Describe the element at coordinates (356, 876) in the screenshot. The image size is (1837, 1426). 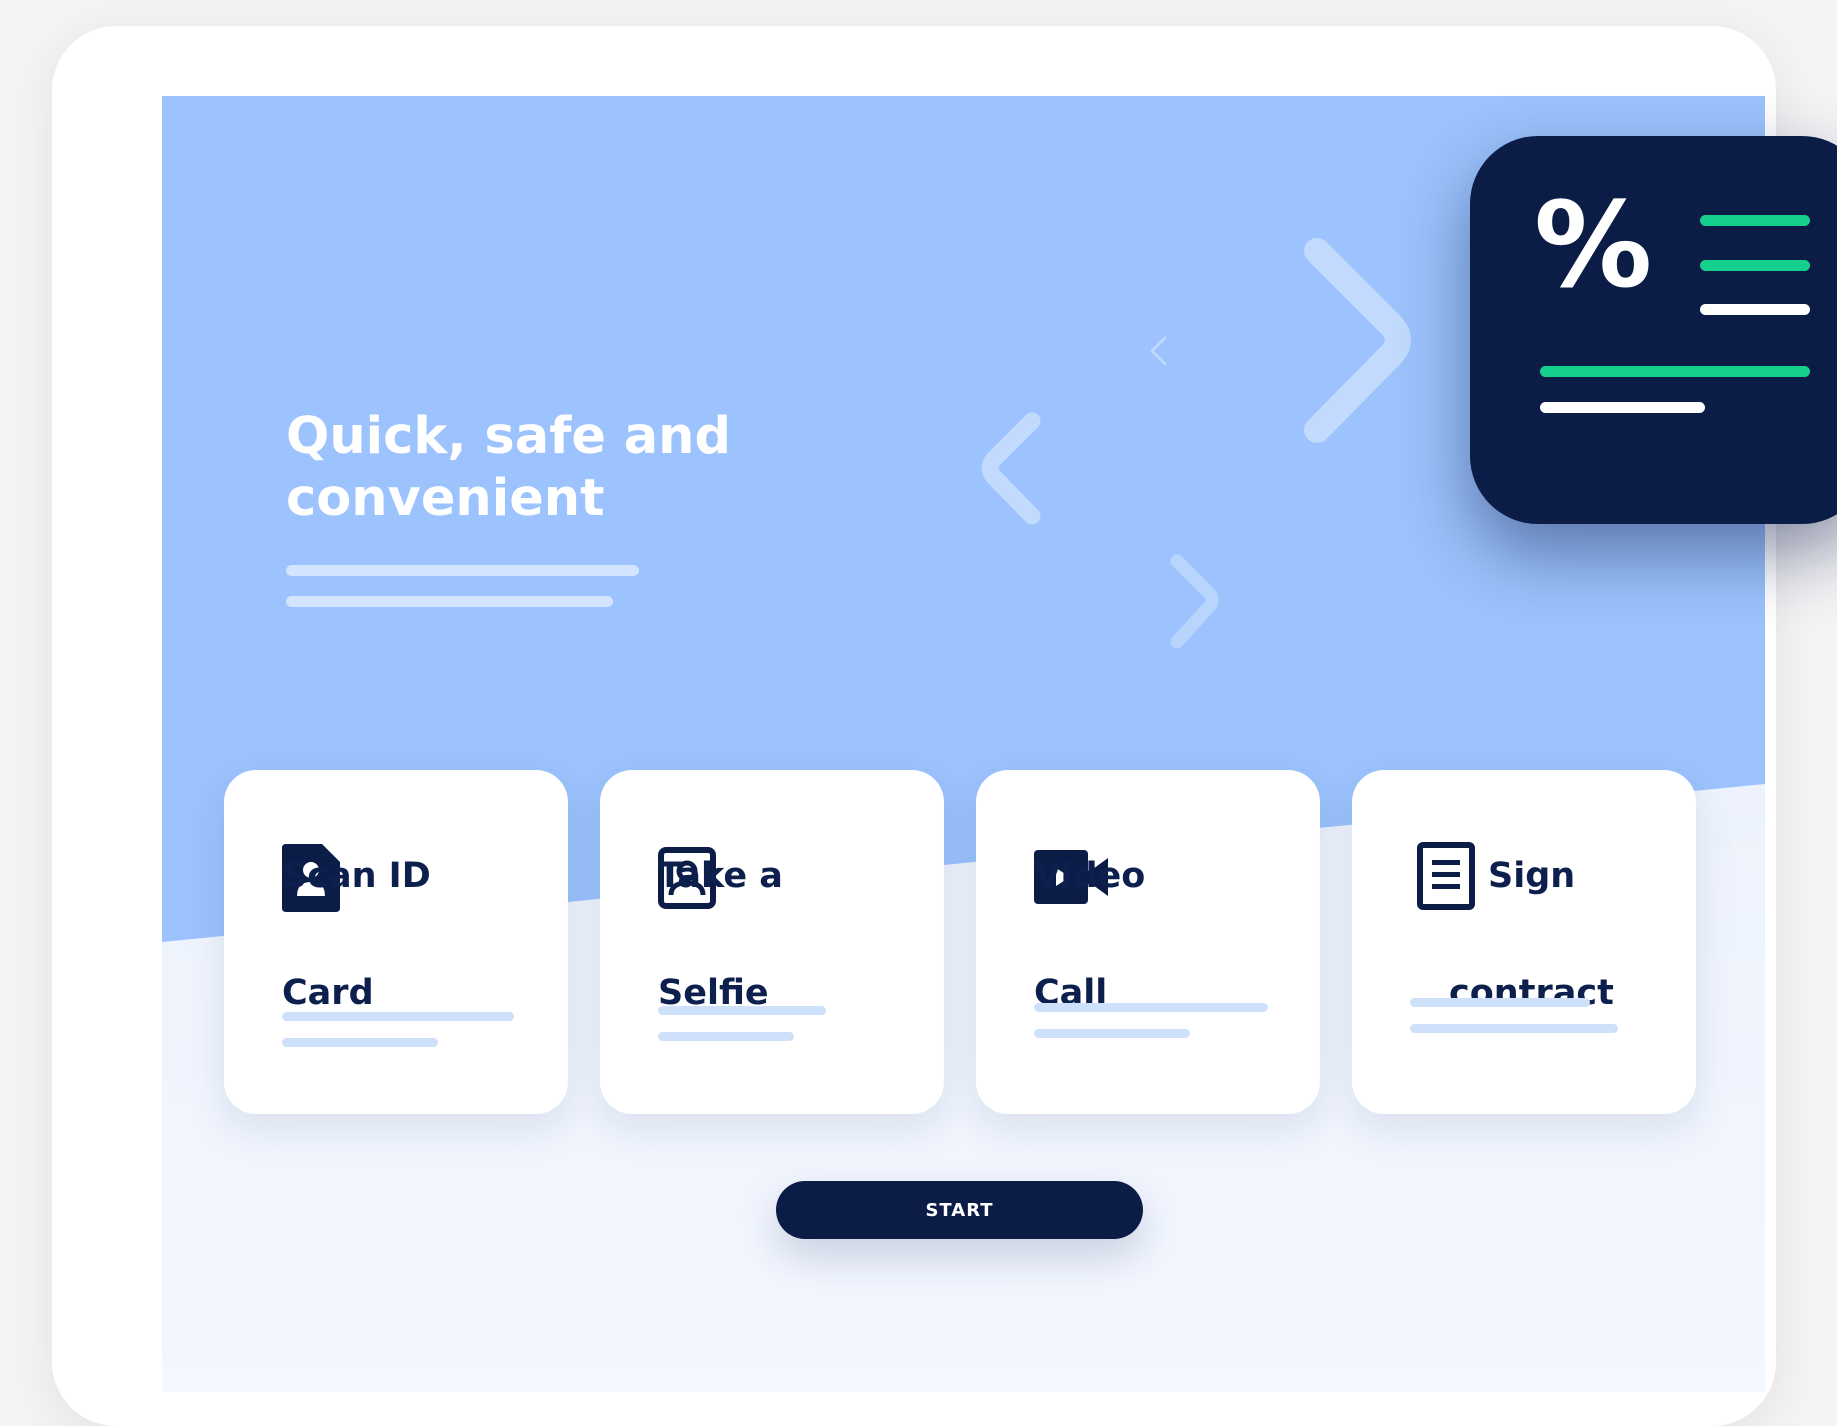
I see `card-title-line1: Scan ID` at that location.